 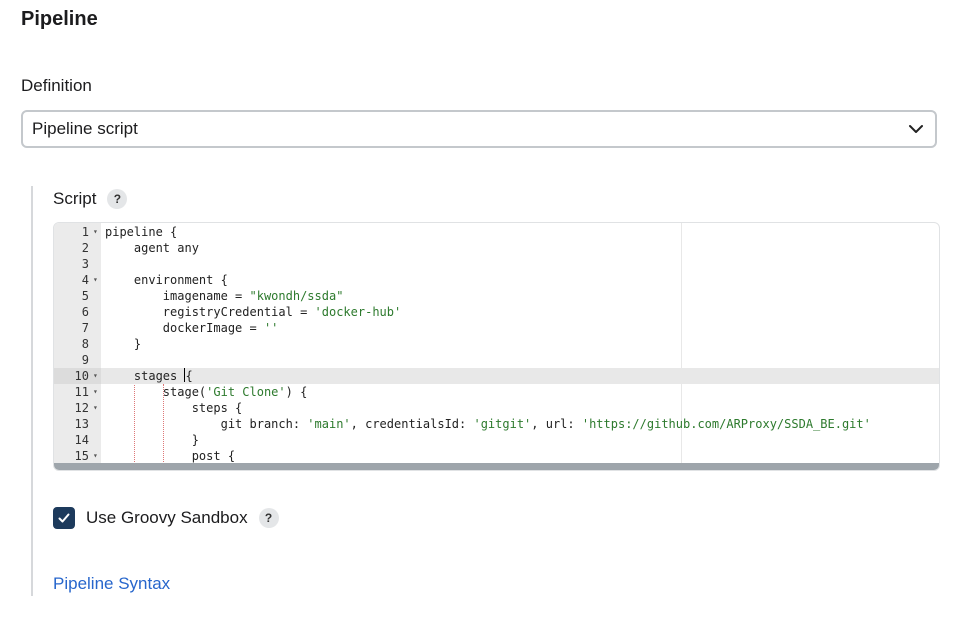 What do you see at coordinates (496, 440) in the screenshot?
I see `code-line: 14 }` at bounding box center [496, 440].